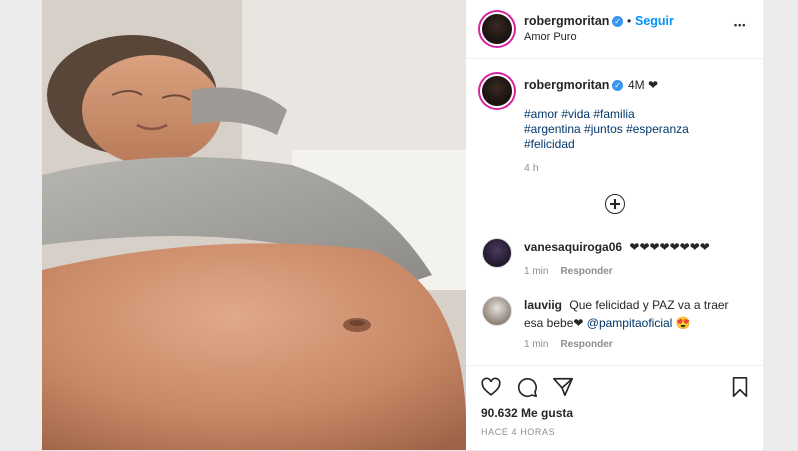  Describe the element at coordinates (617, 85) in the screenshot. I see `caption-verified-badge-icon: ✓` at that location.